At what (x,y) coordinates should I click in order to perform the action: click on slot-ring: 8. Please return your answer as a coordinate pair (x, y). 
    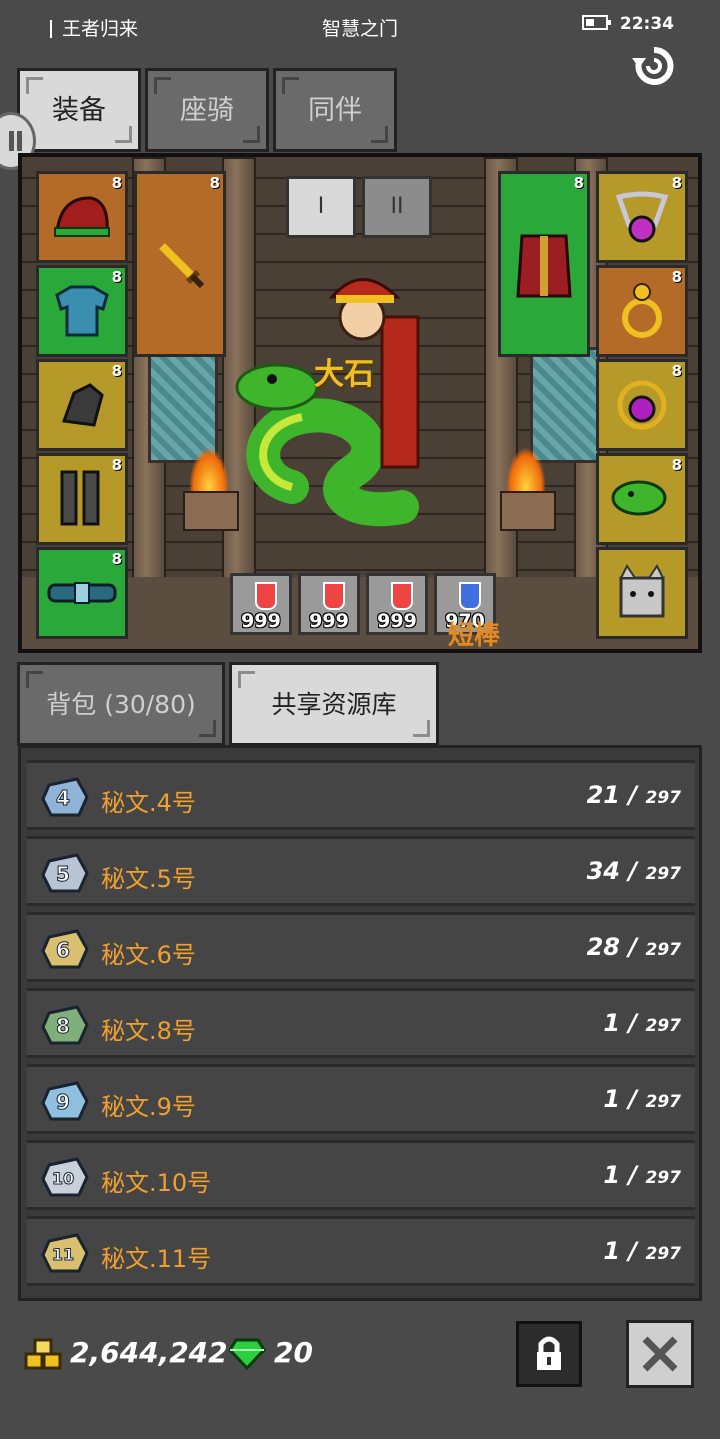
    Looking at the image, I should click on (642, 311).